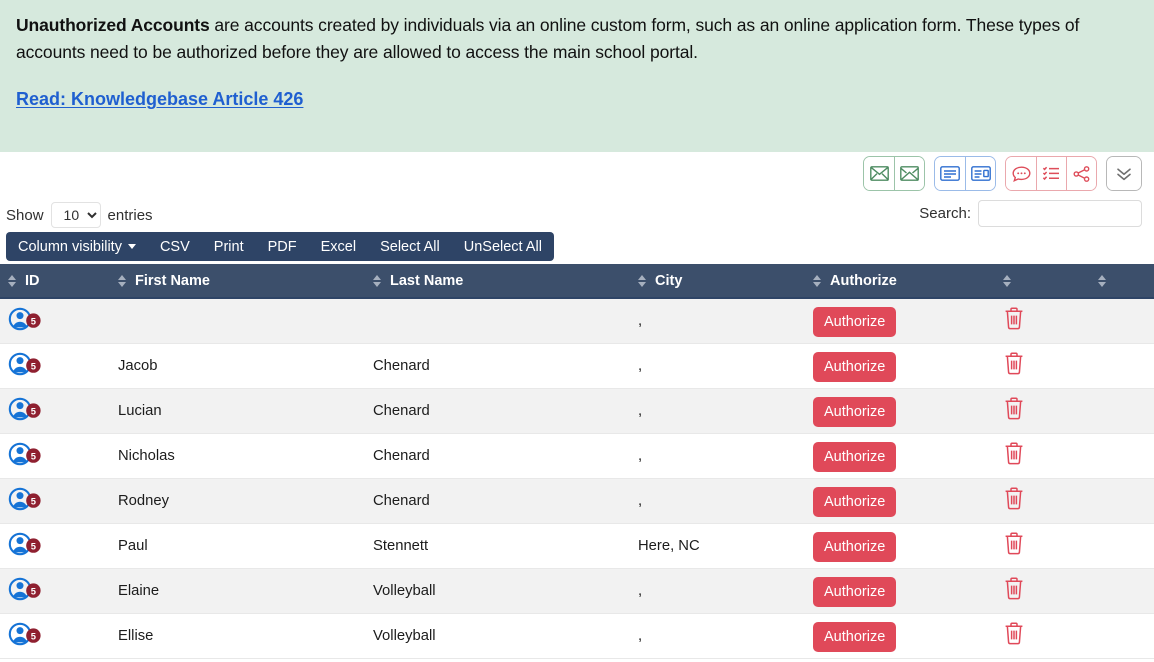  What do you see at coordinates (1081, 173) in the screenshot?
I see `share-icon` at bounding box center [1081, 173].